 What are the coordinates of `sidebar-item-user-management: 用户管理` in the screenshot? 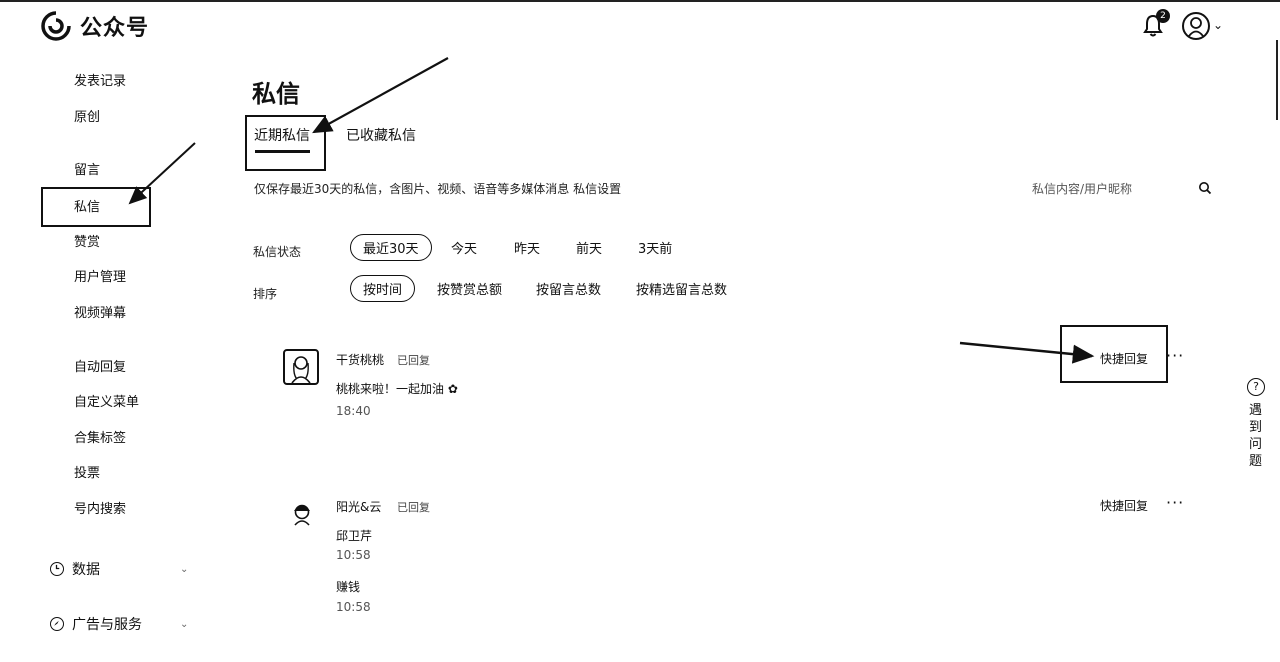 It's located at (100, 275).